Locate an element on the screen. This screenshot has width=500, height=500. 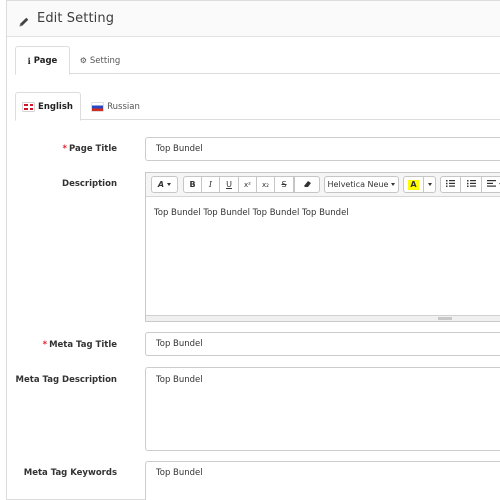
paragraph-align-button is located at coordinates (491, 184).